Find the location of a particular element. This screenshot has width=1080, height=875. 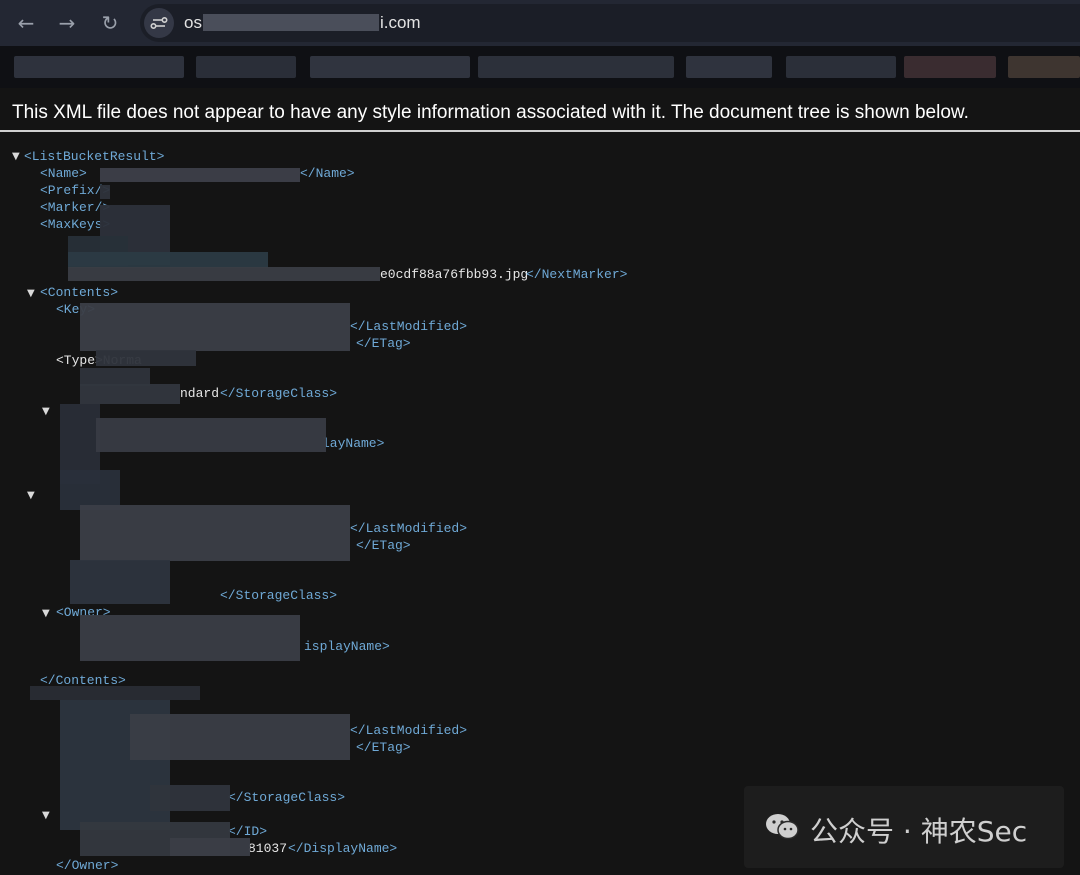

owner-close-tag: </Owner> is located at coordinates (87, 865).